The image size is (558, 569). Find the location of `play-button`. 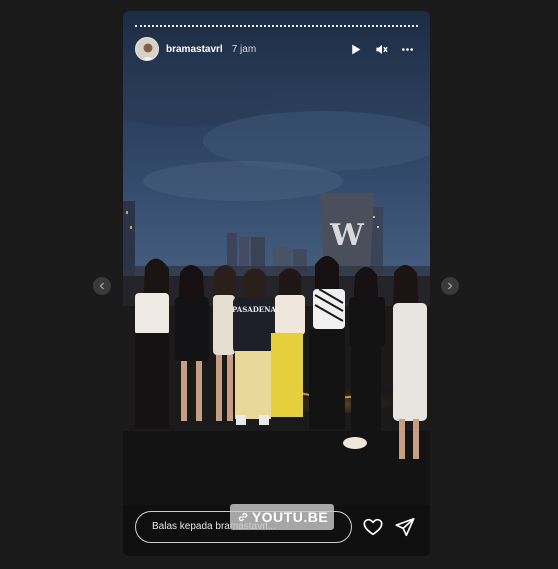

play-button is located at coordinates (355, 49).